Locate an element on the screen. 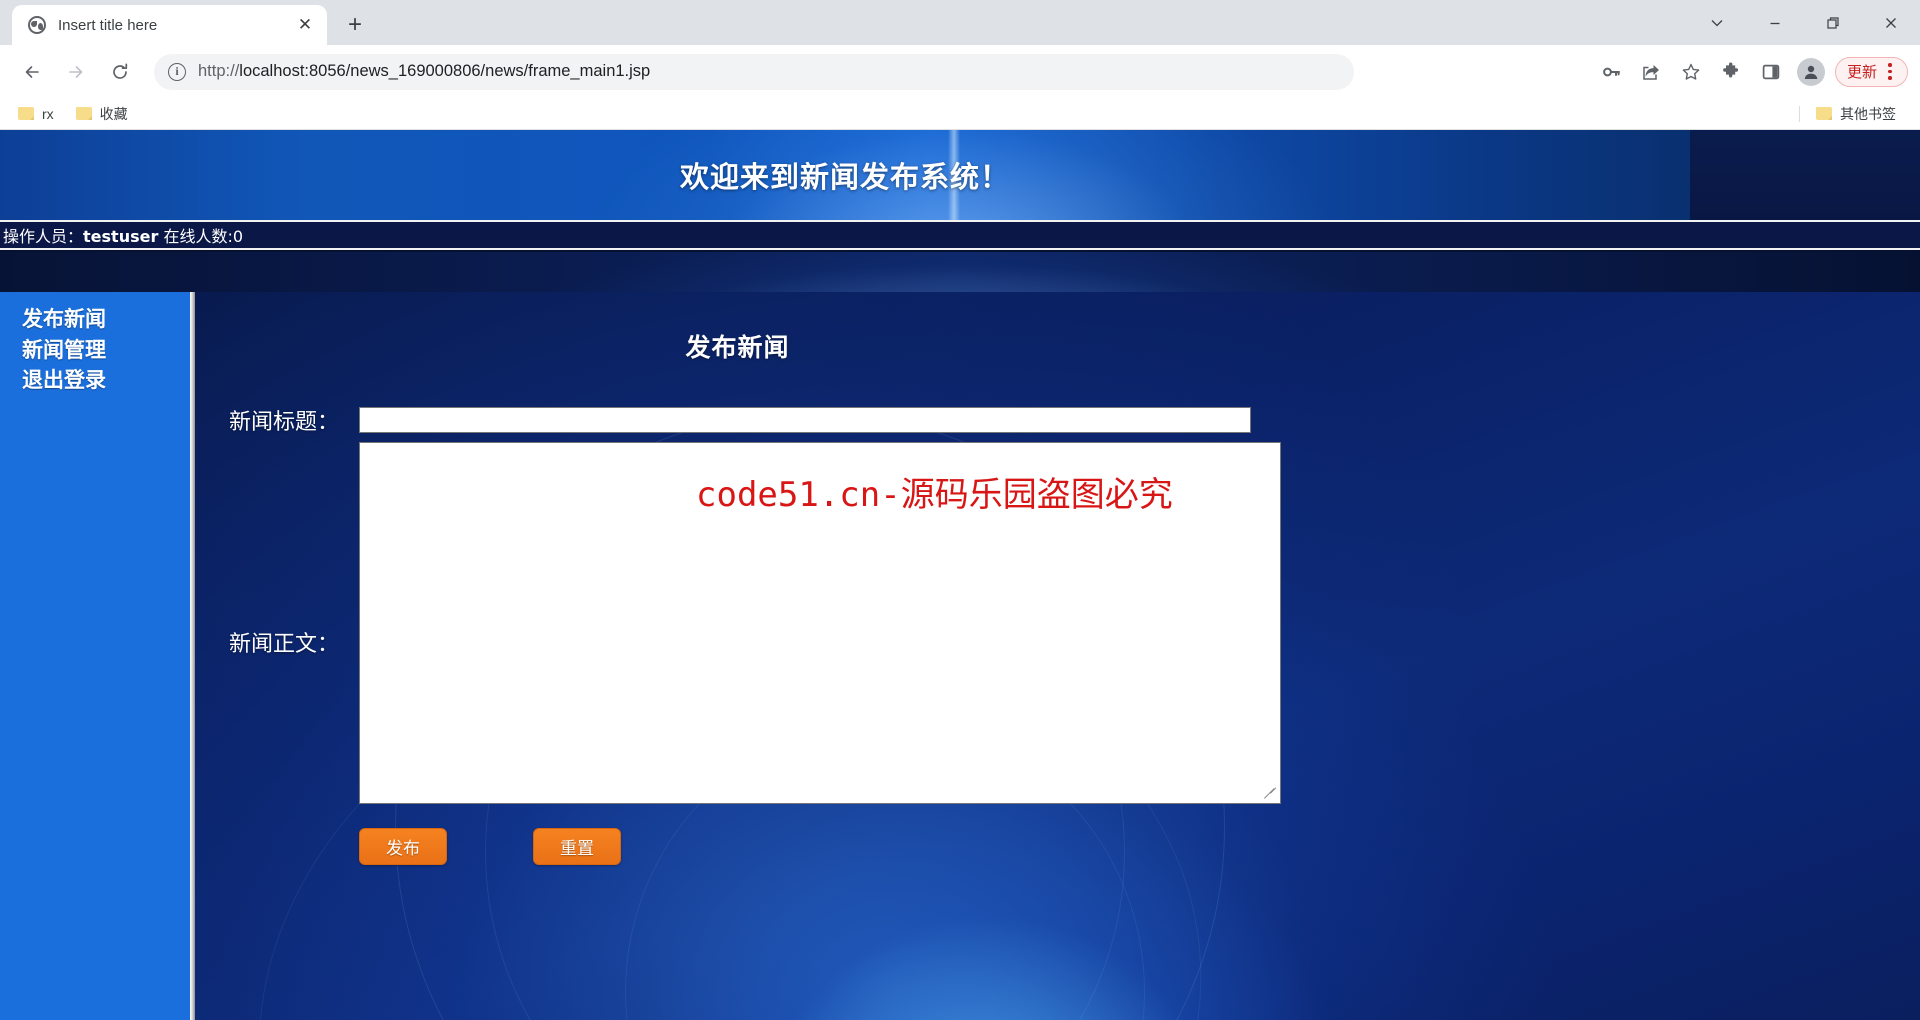 The image size is (1920, 1020). operator-name: testuser is located at coordinates (121, 236).